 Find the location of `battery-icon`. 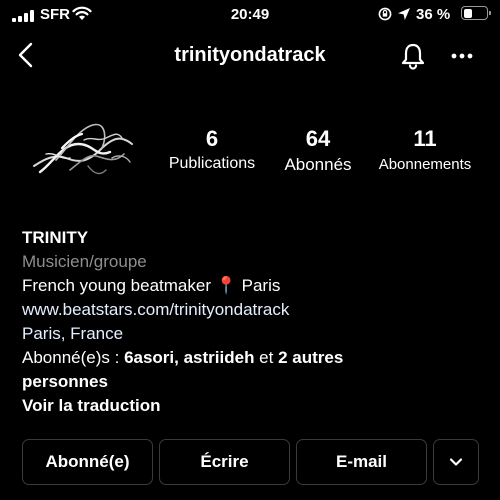

battery-icon is located at coordinates (476, 13).